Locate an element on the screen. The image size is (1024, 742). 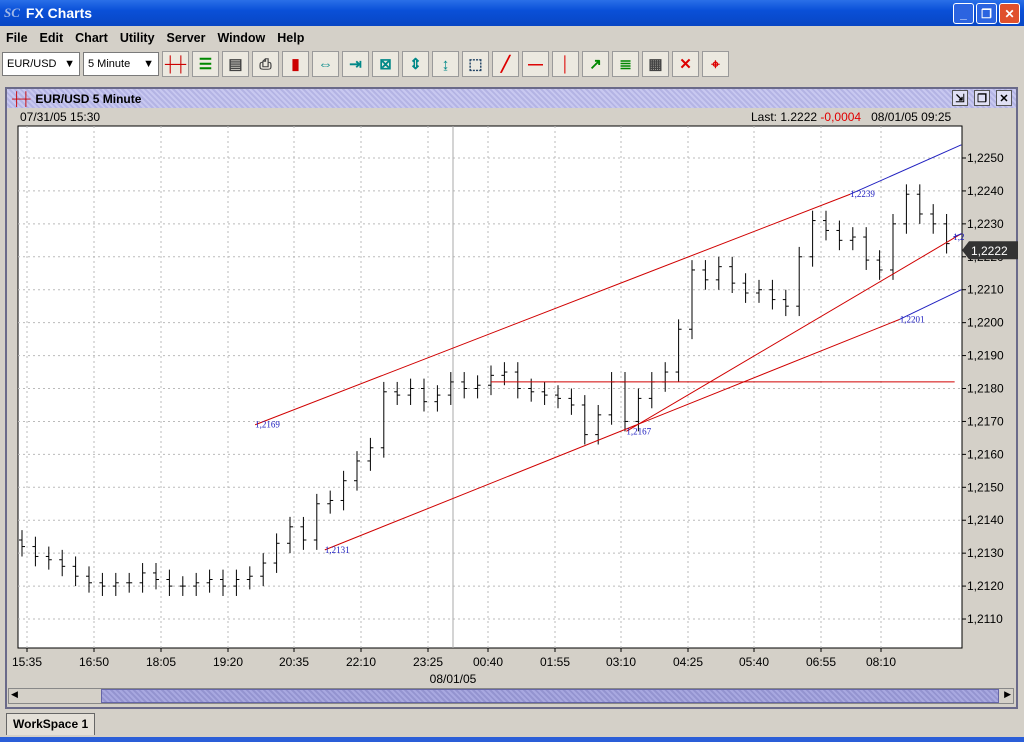
x-tick-label: 15:35 is located at coordinates (27, 662).